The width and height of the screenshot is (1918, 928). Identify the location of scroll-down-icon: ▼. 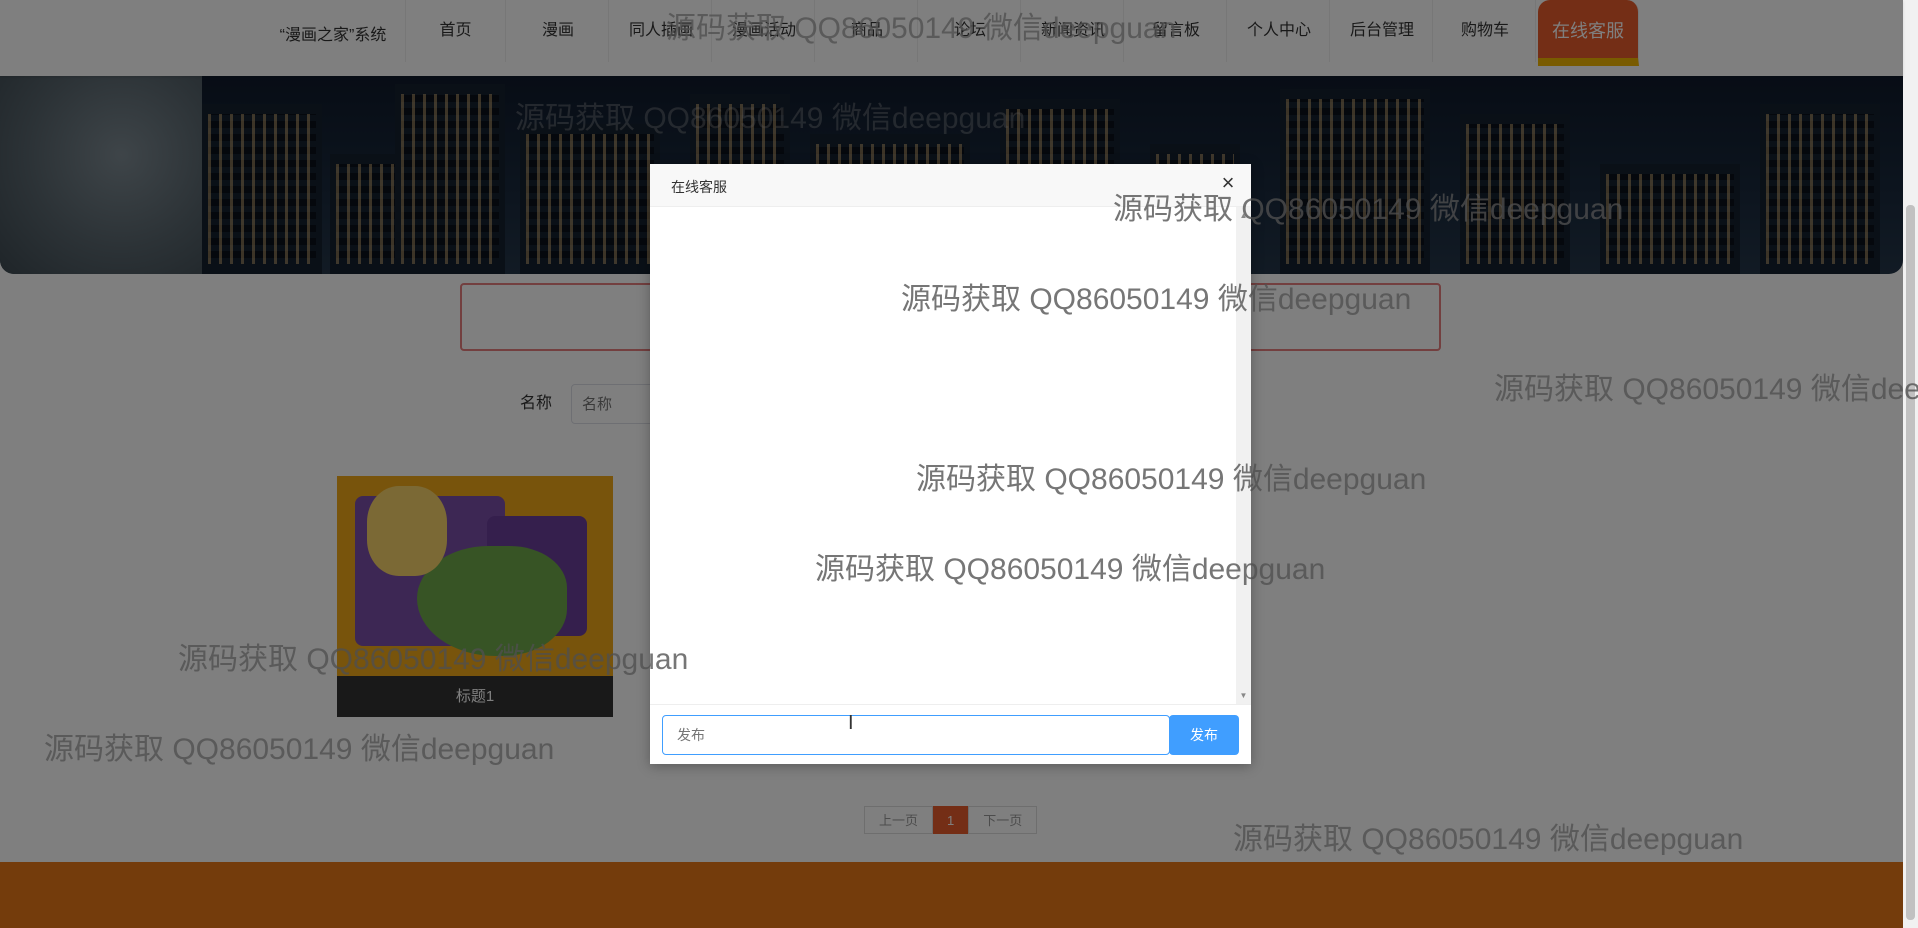
(1243, 695).